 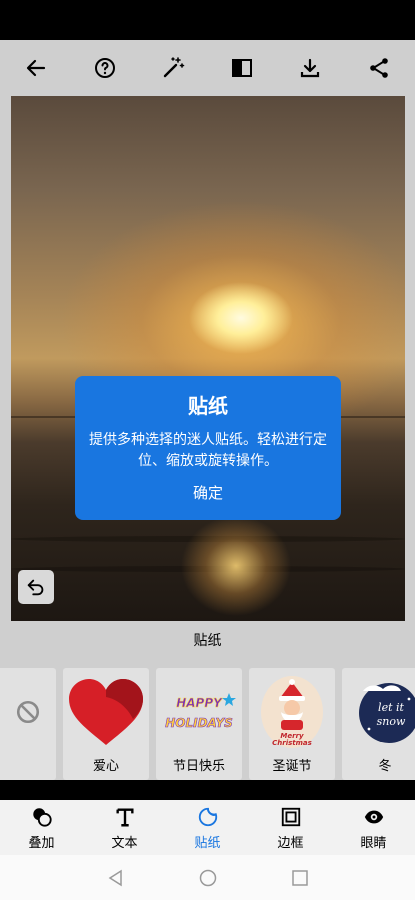 I want to click on sticker-label: 爱心, so click(x=105, y=766).